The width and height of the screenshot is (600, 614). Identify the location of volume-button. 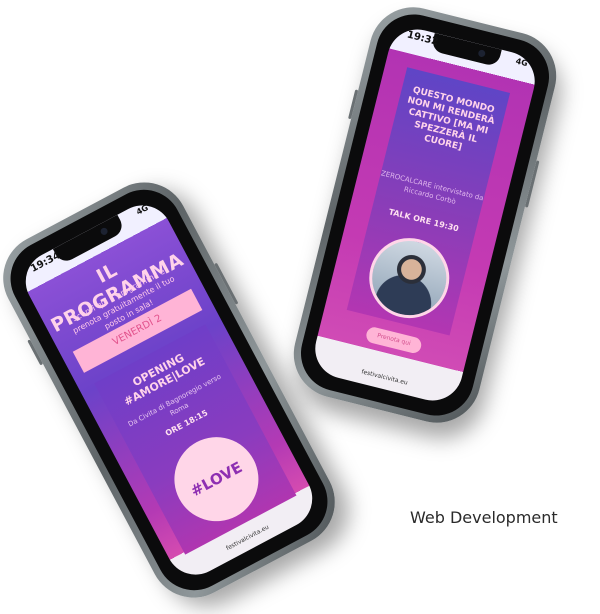
(353, 104).